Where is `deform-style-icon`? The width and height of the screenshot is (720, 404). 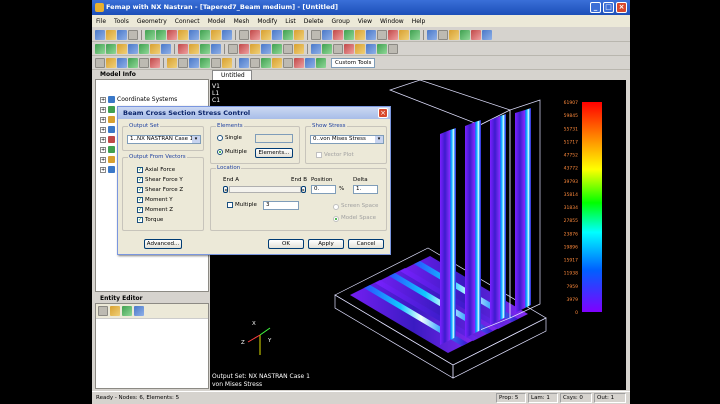
deform-style-icon is located at coordinates (216, 62).